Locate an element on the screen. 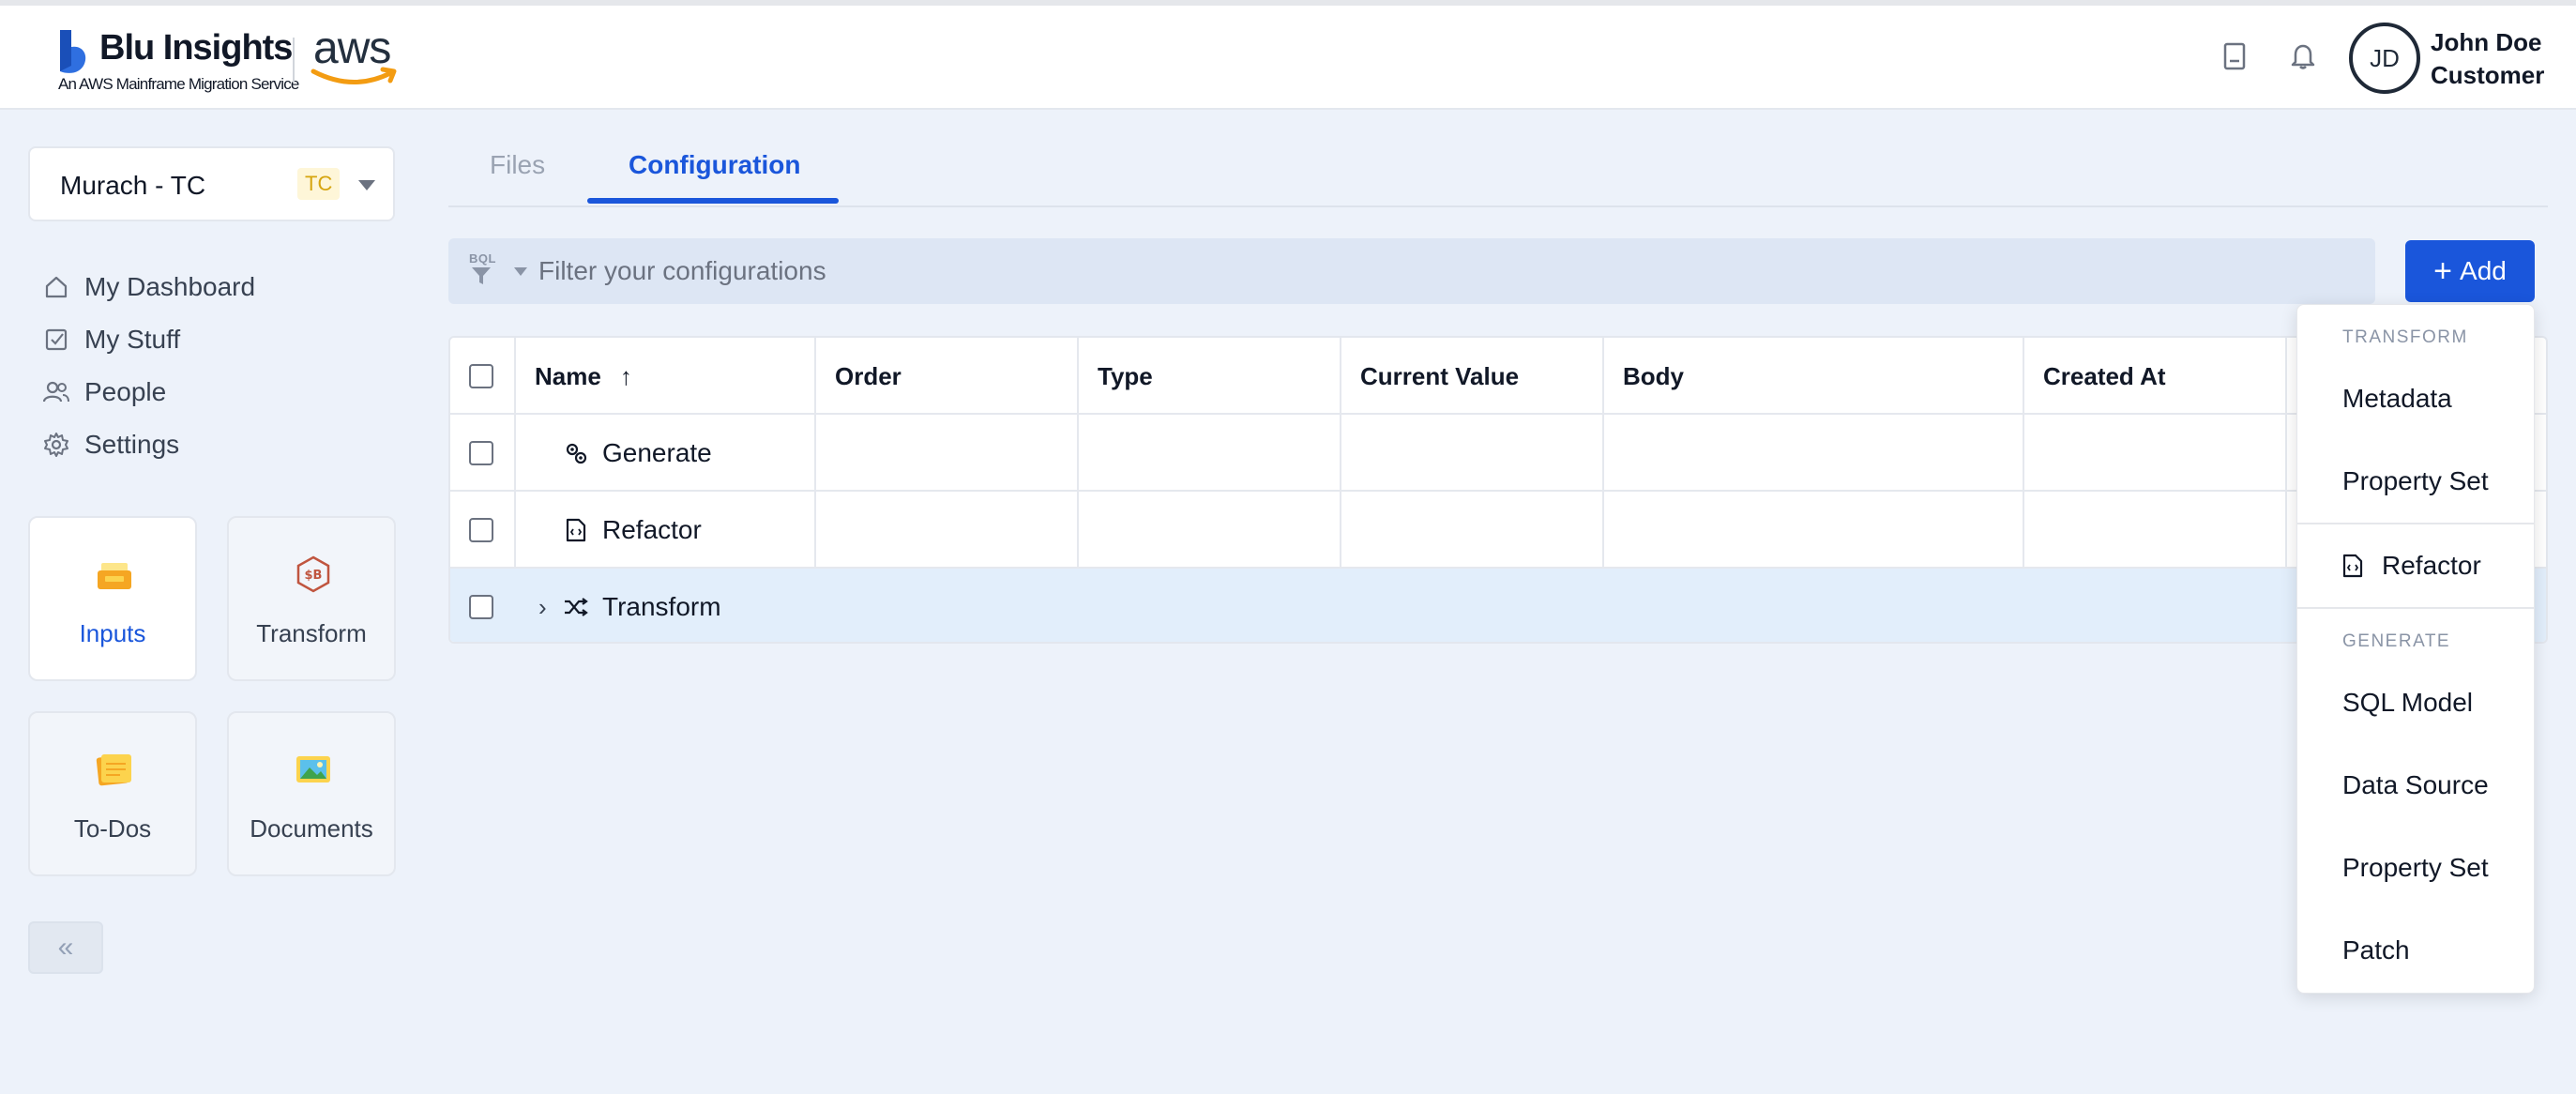 The height and width of the screenshot is (1094, 2576). tab-configuration: Configuration is located at coordinates (715, 165).